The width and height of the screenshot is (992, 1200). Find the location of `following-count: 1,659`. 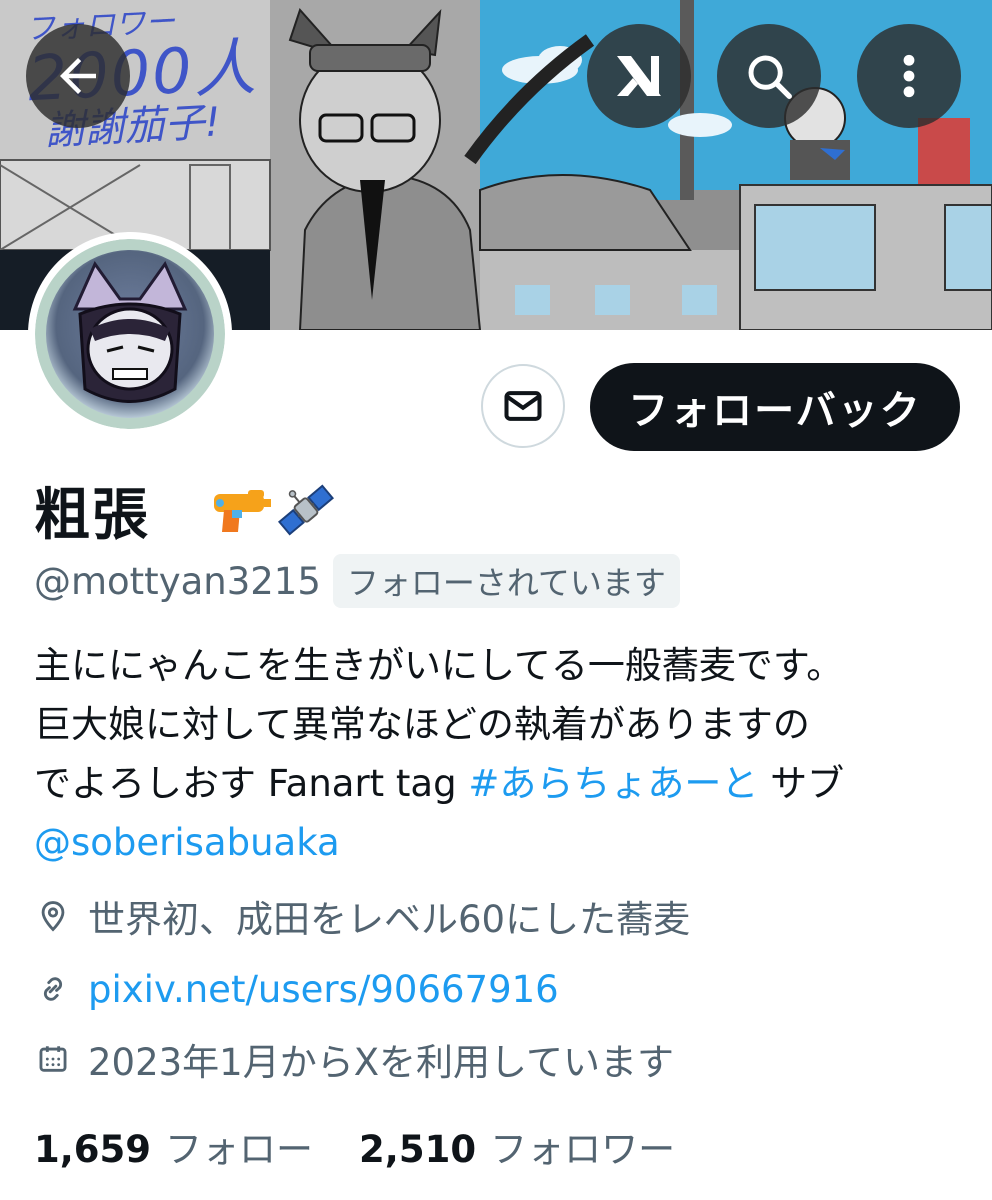

following-count: 1,659 is located at coordinates (93, 1149).